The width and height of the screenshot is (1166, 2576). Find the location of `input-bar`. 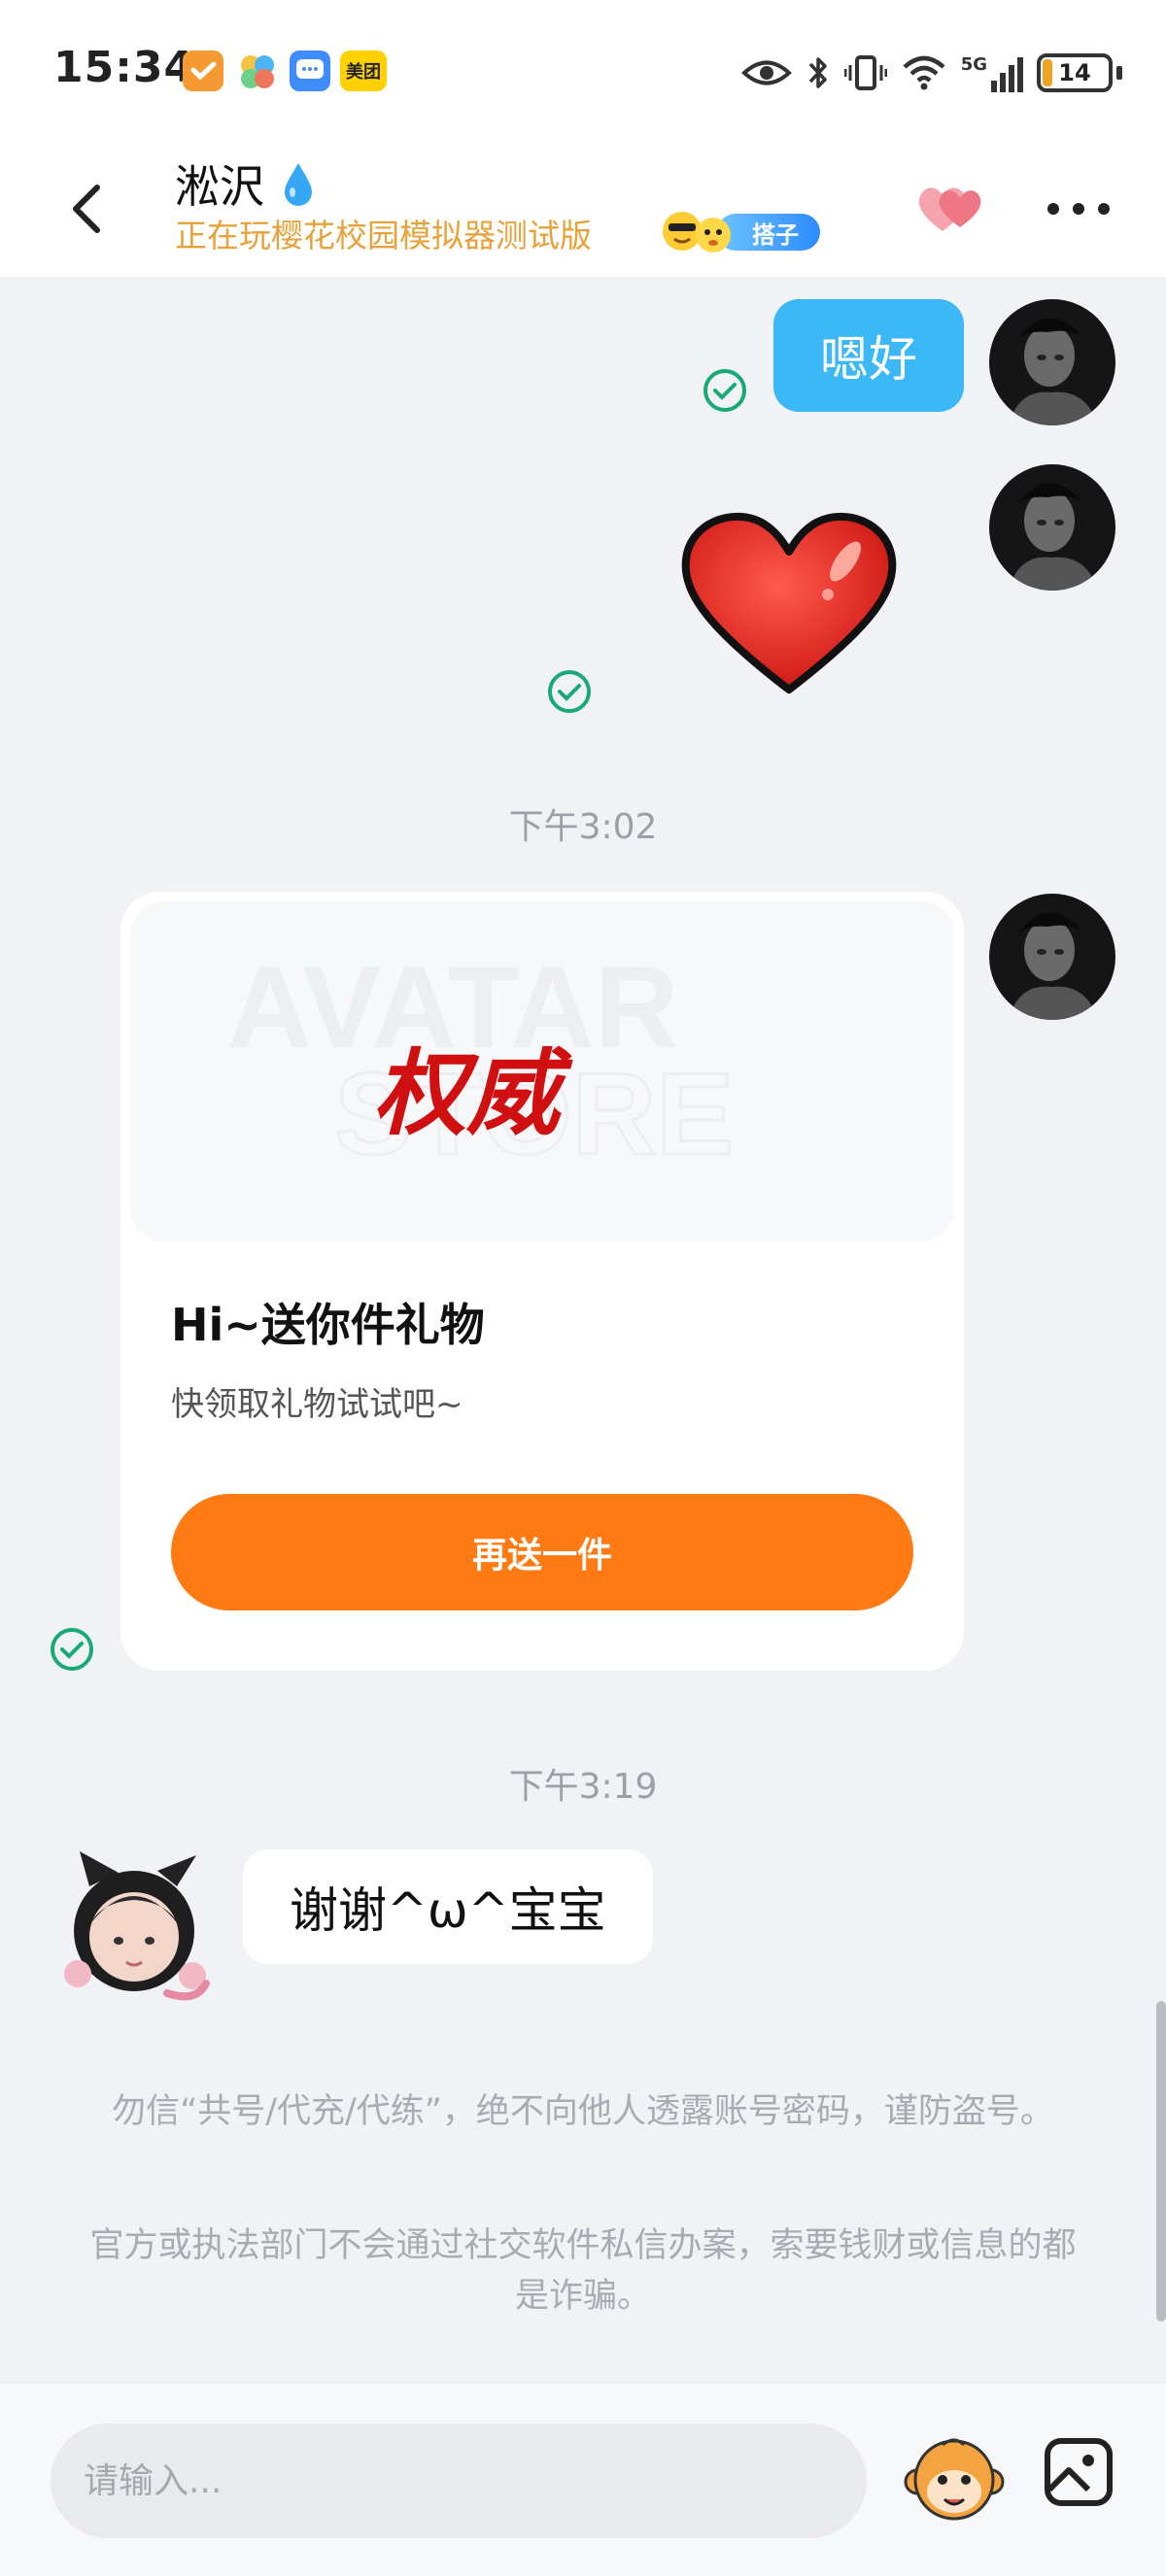

input-bar is located at coordinates (583, 2480).